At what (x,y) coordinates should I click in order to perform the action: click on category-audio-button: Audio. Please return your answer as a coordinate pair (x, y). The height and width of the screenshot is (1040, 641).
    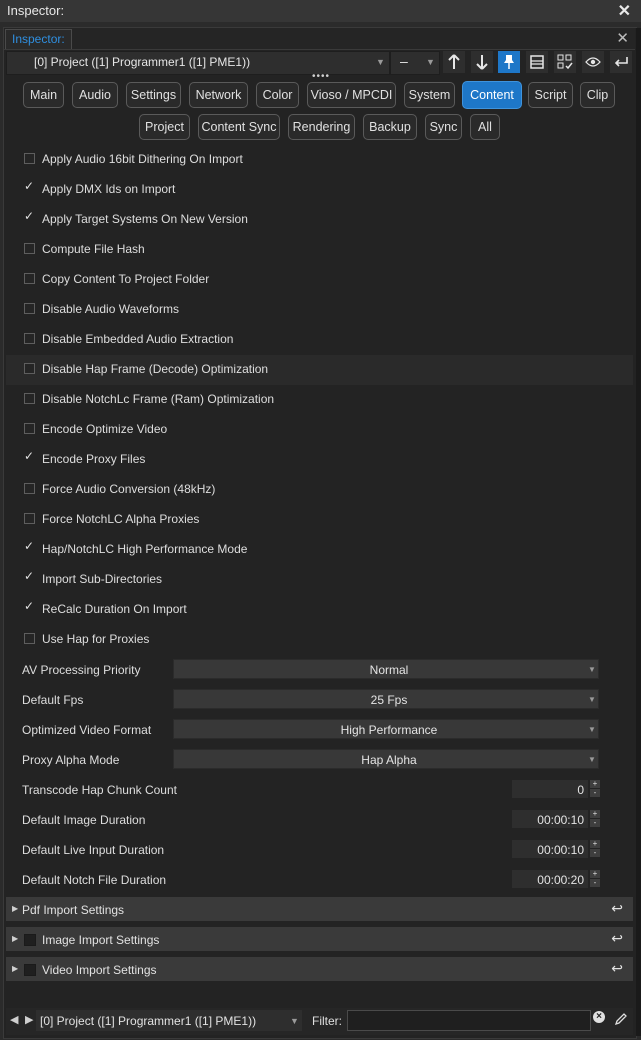
    Looking at the image, I should click on (95, 95).